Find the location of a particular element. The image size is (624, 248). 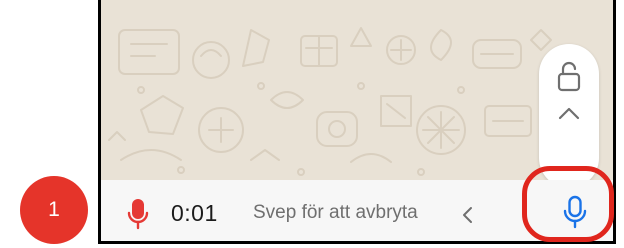

lock-open-icon is located at coordinates (569, 76).